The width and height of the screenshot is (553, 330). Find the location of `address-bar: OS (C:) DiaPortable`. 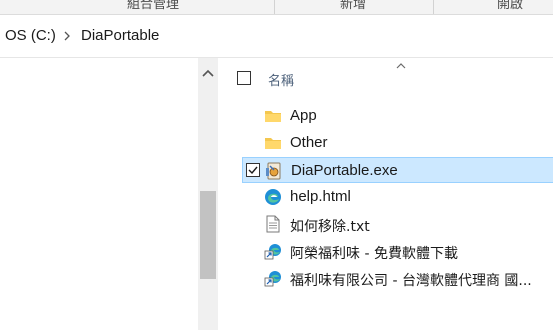

address-bar: OS (C:) DiaPortable is located at coordinates (276, 36).